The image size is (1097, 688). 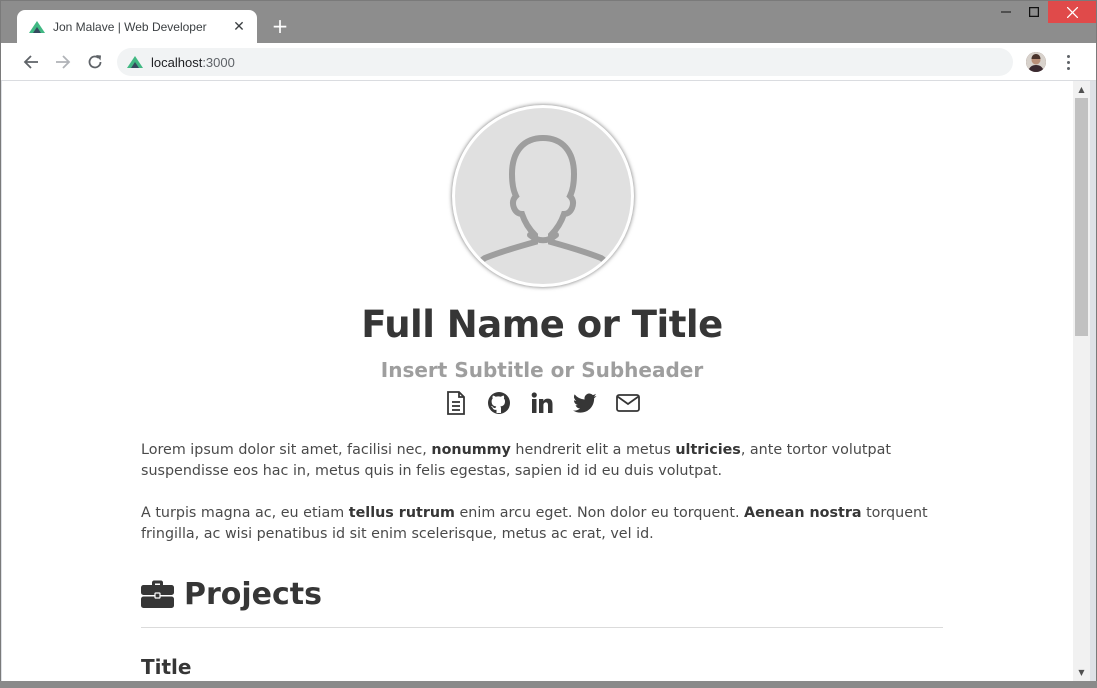 I want to click on close-icon, so click(x=1072, y=12).